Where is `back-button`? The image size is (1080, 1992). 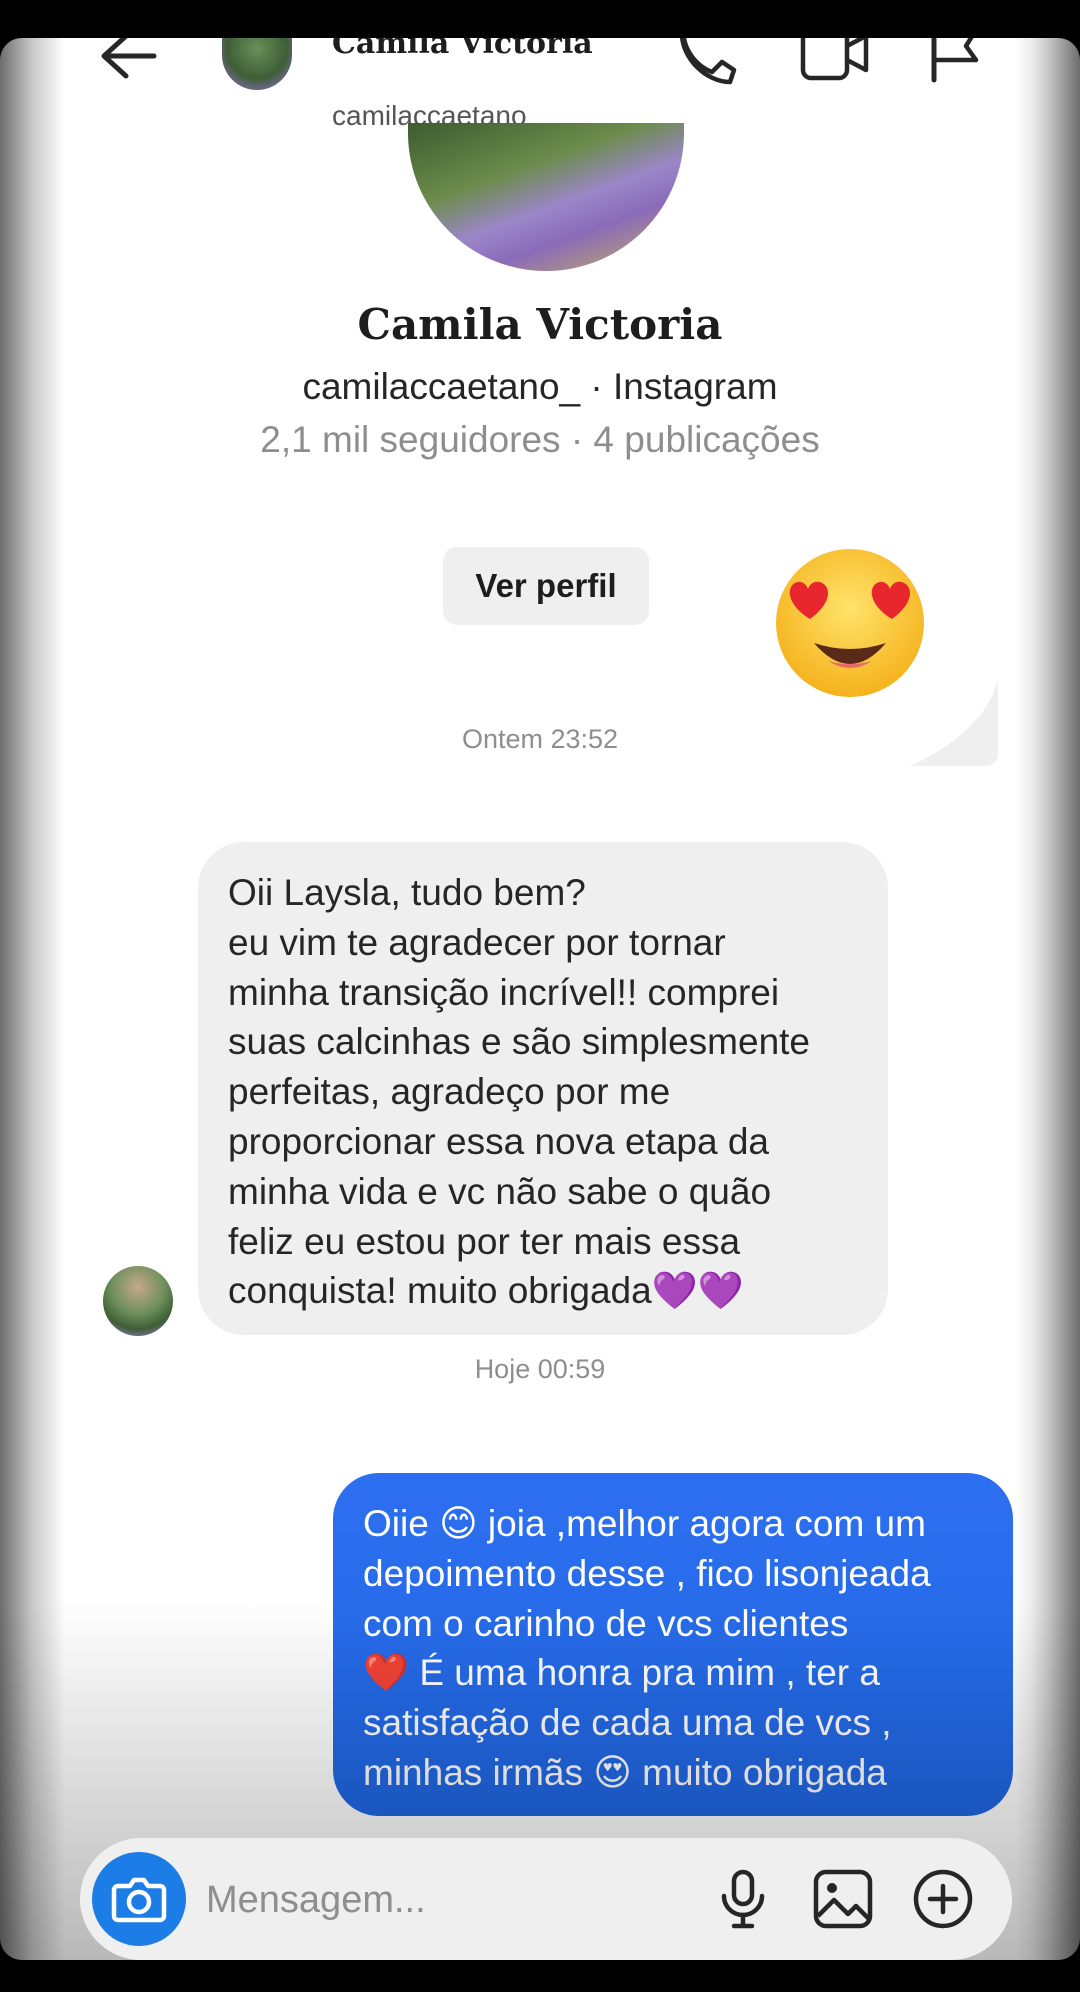
back-button is located at coordinates (128, 68).